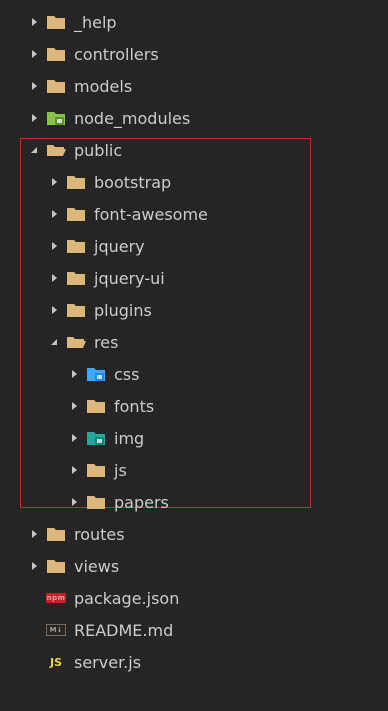  I want to click on folder-item: js, so click(194, 470).